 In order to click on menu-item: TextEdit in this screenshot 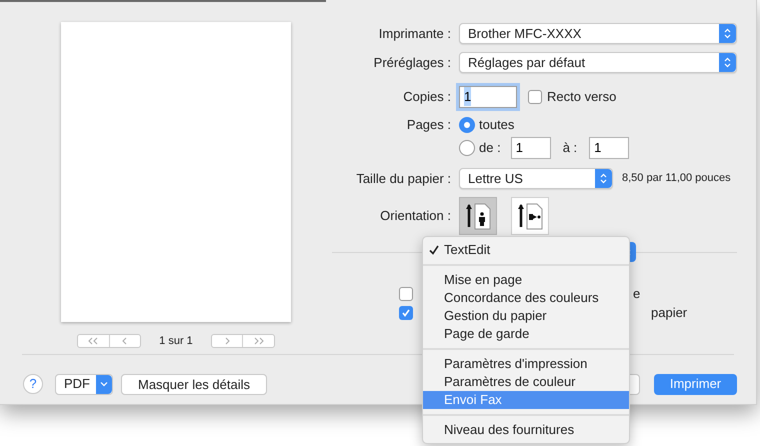, I will do `click(526, 250)`.